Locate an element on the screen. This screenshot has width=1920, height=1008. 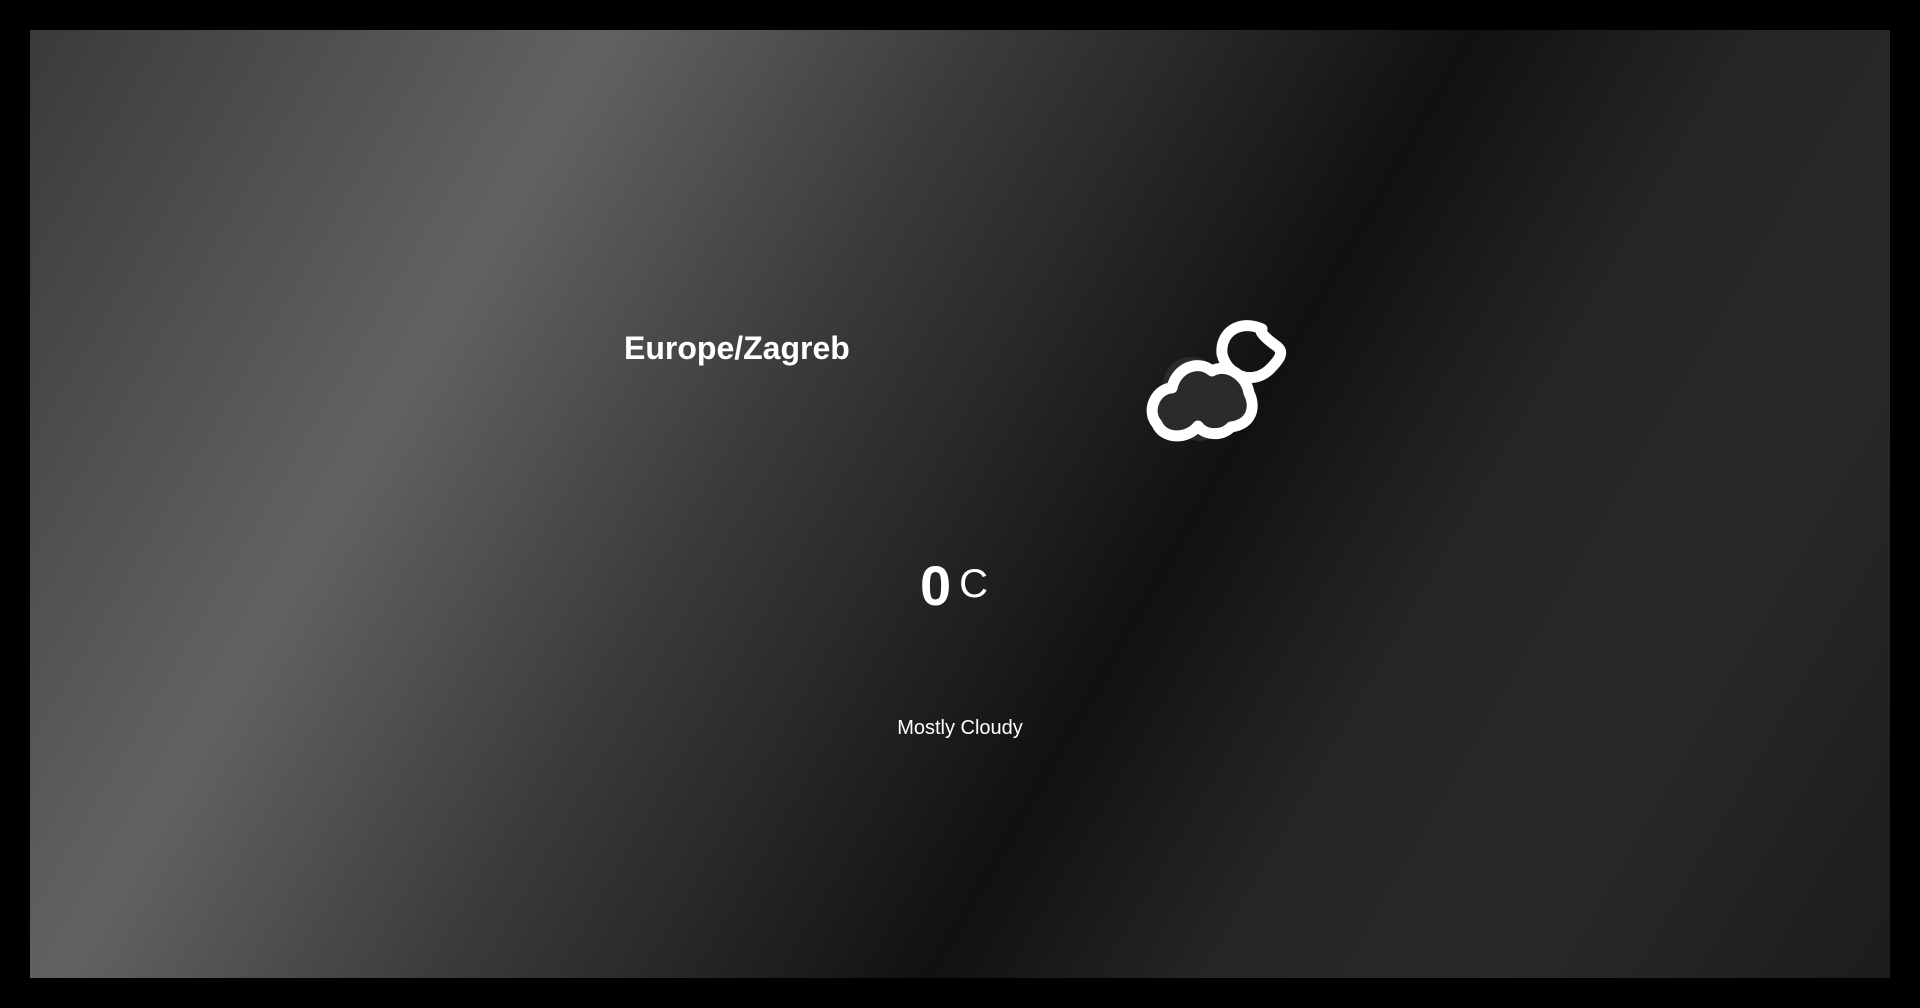
temperature-value: 0 is located at coordinates (936, 585).